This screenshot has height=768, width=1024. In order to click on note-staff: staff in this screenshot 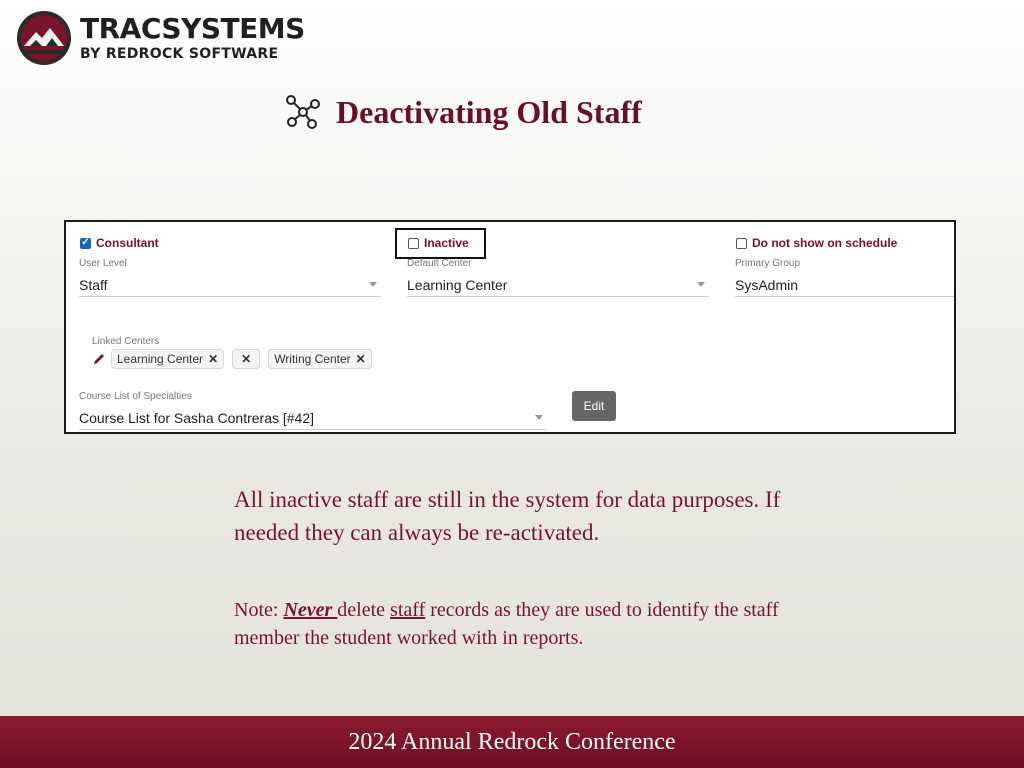, I will do `click(408, 610)`.